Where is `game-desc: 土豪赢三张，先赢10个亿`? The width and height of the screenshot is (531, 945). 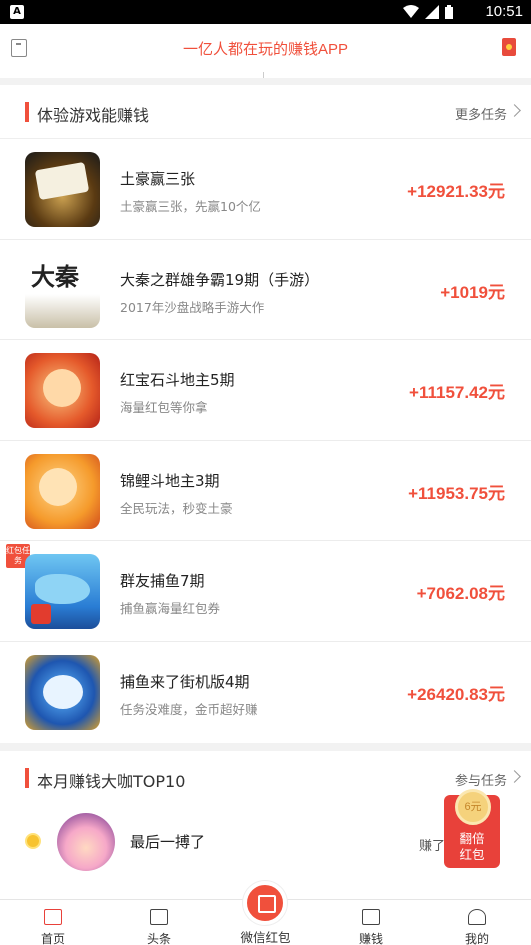 game-desc: 土豪赢三张，先赢10个亿 is located at coordinates (190, 206).